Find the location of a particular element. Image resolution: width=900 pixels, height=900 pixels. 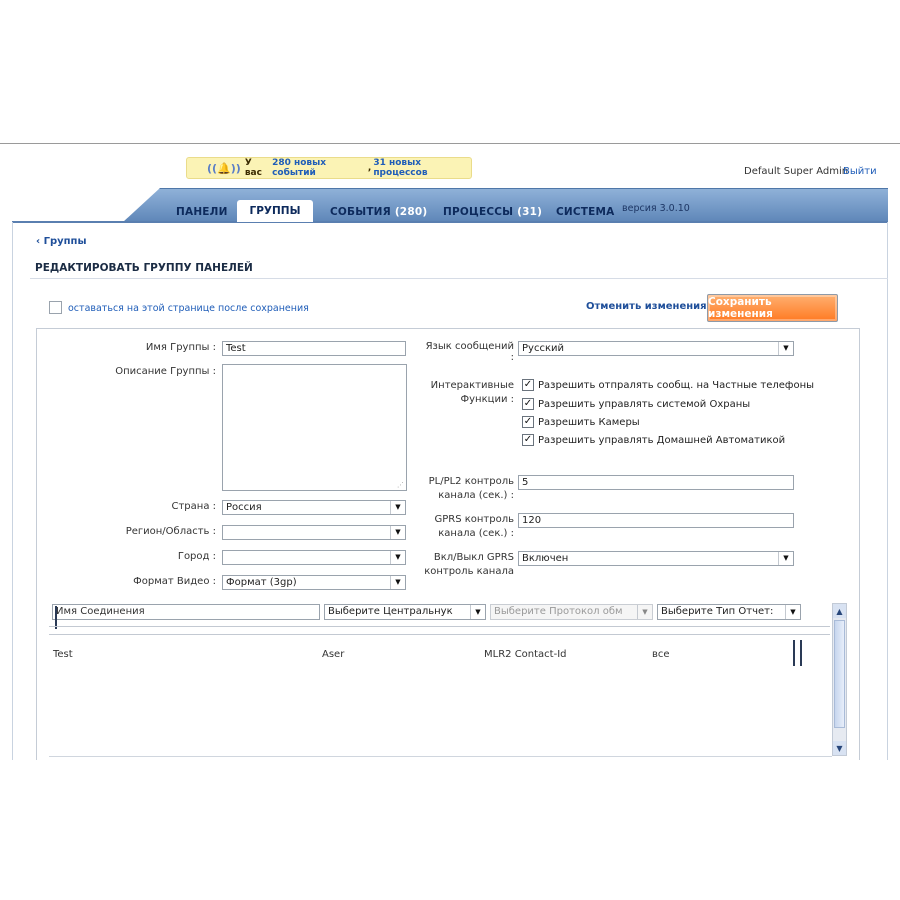

protocol-filter-select: Выберите Протокол обм ▼ is located at coordinates (571, 612).